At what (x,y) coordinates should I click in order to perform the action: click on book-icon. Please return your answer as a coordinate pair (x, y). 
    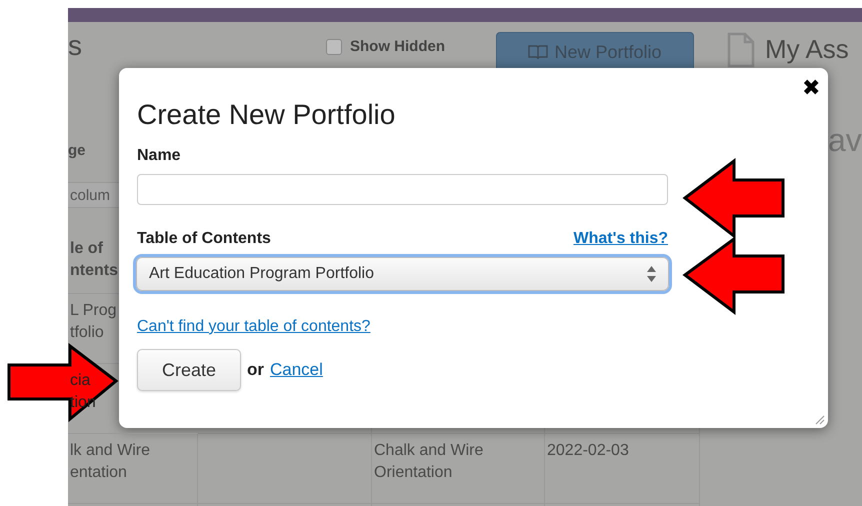
    Looking at the image, I should click on (538, 52).